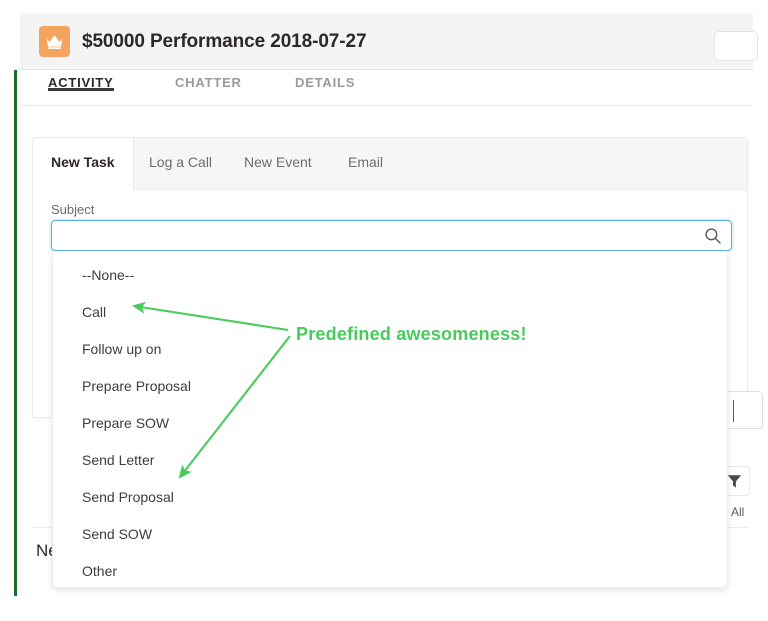 The width and height of the screenshot is (768, 621). What do you see at coordinates (389, 41) in the screenshot?
I see `record-header: $50000 Performance 2018-07-27` at bounding box center [389, 41].